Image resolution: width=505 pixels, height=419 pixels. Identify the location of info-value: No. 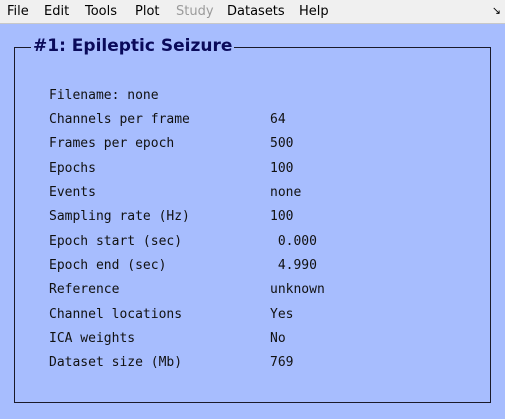
(278, 338).